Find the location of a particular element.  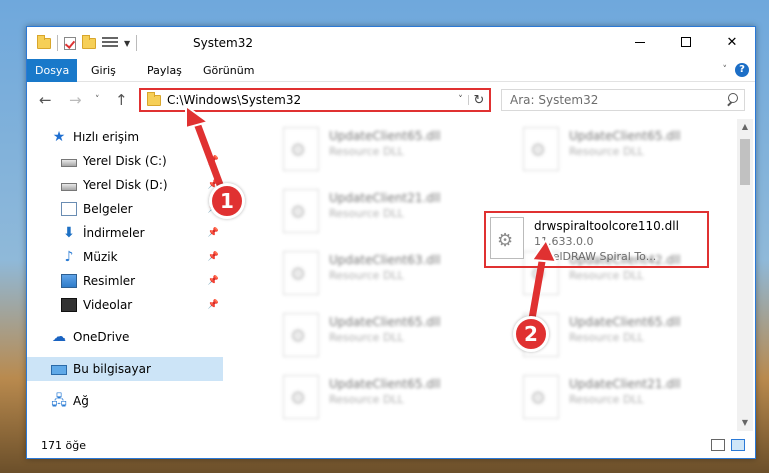

ribbon-tabs: Dosya Giriş Paylaş Görünüm ˅ ? is located at coordinates (391, 70).